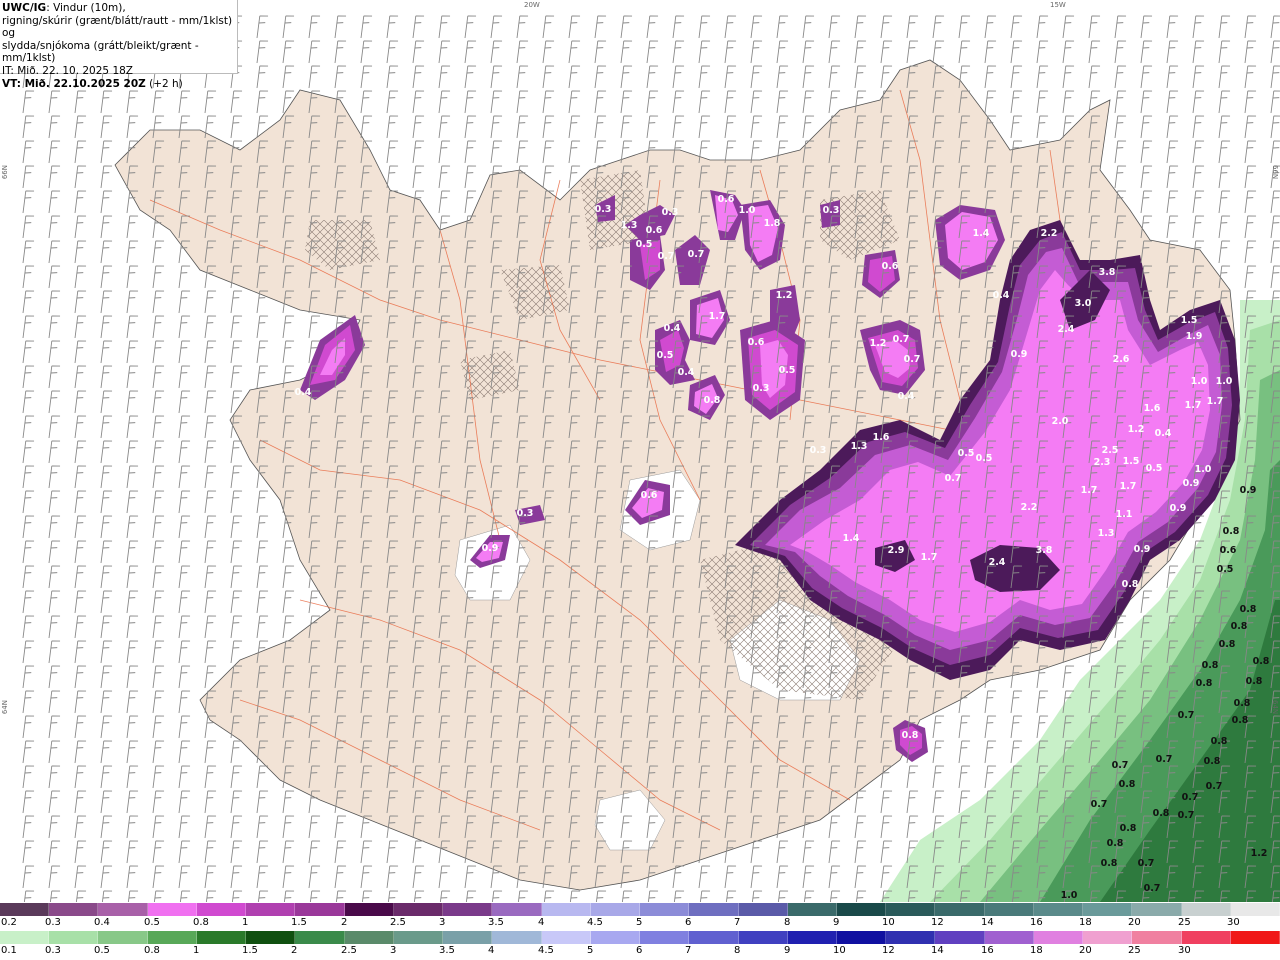 The image size is (1280, 960). Describe the element at coordinates (1102, 462) in the screenshot. I see `snow-value-label: 2.3` at that location.